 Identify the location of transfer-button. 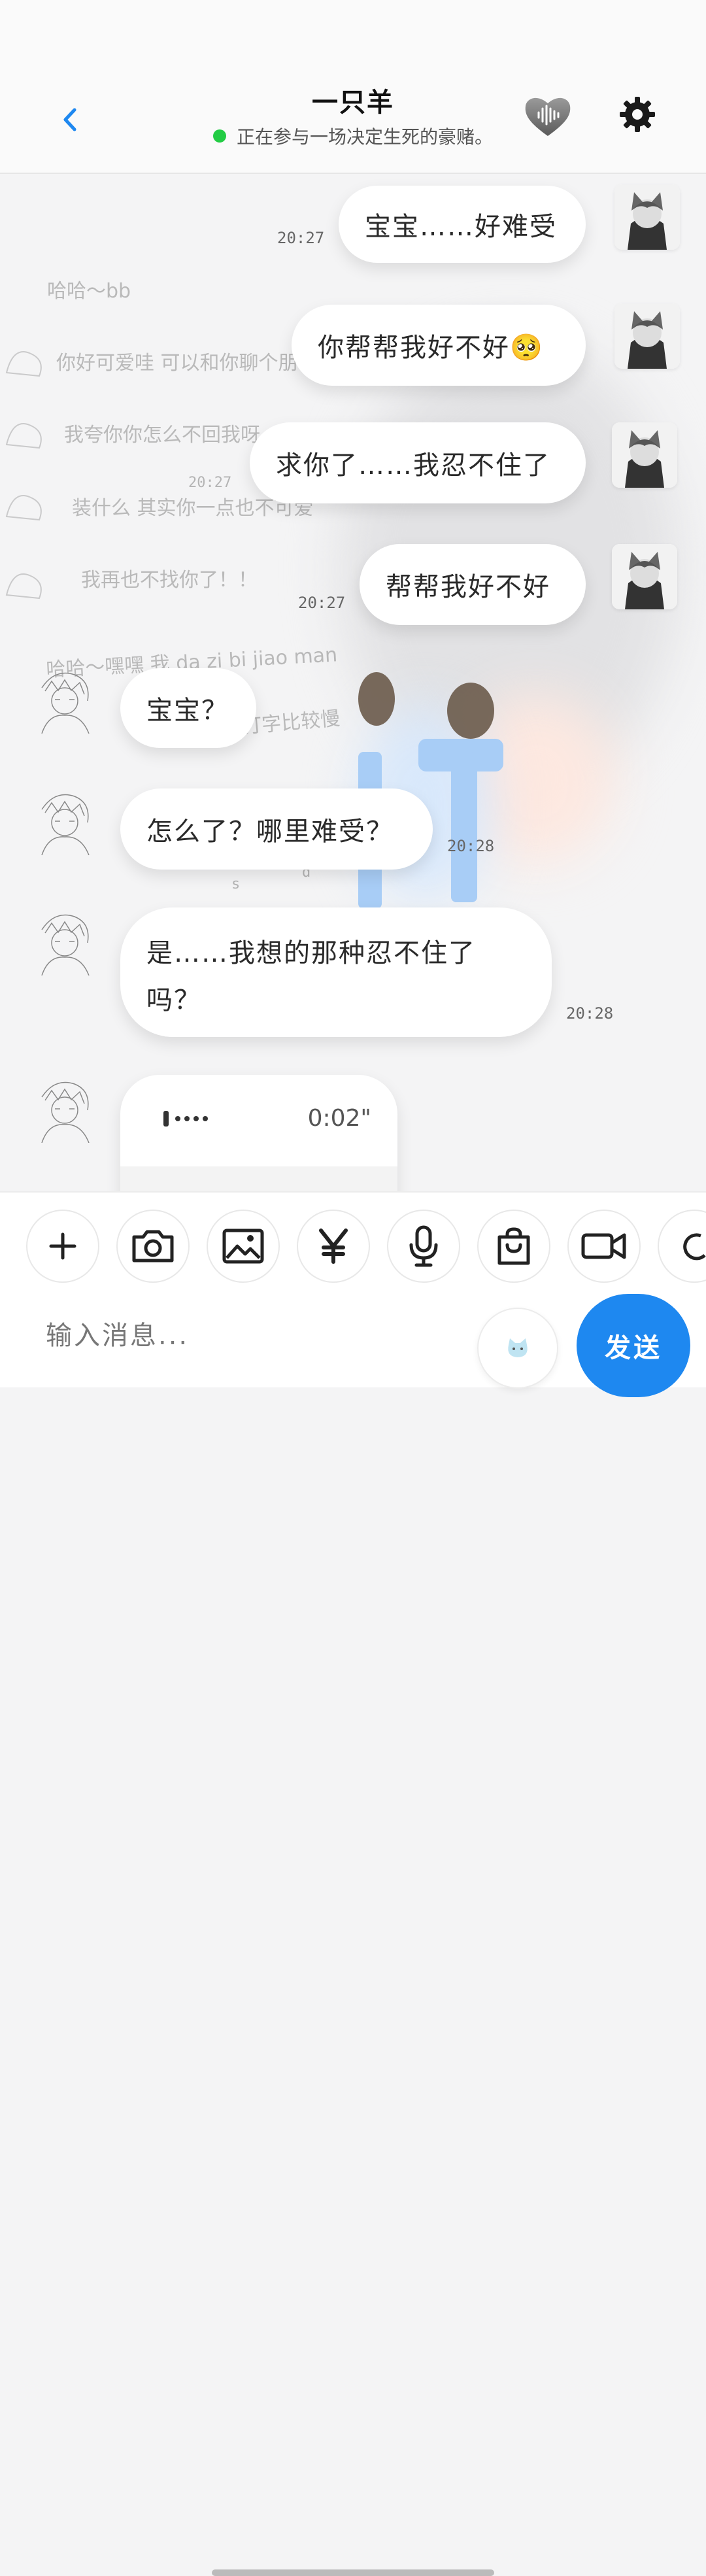
(333, 1246).